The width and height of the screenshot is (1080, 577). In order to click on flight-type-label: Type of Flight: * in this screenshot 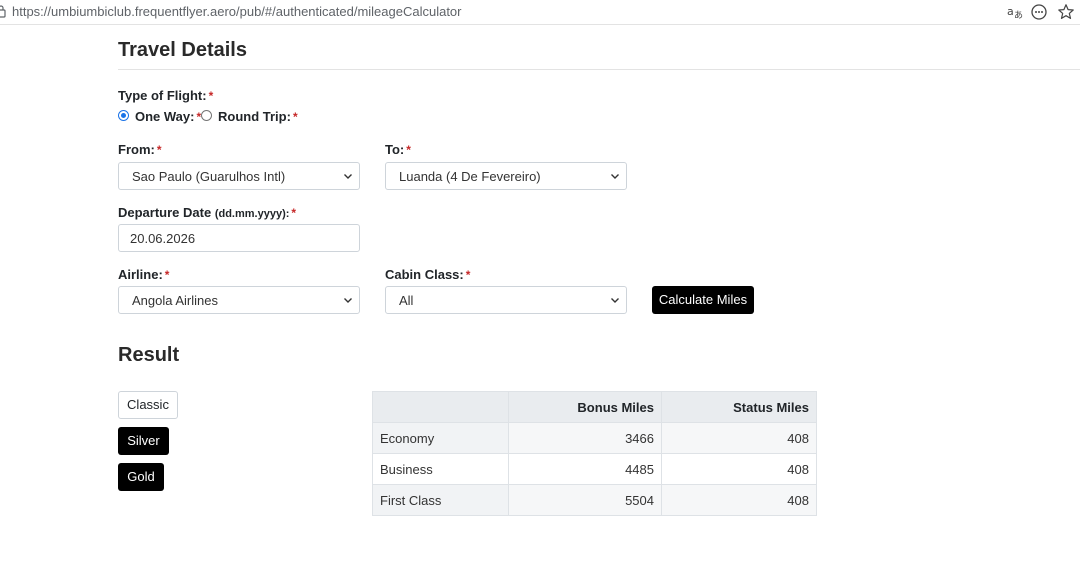, I will do `click(165, 95)`.